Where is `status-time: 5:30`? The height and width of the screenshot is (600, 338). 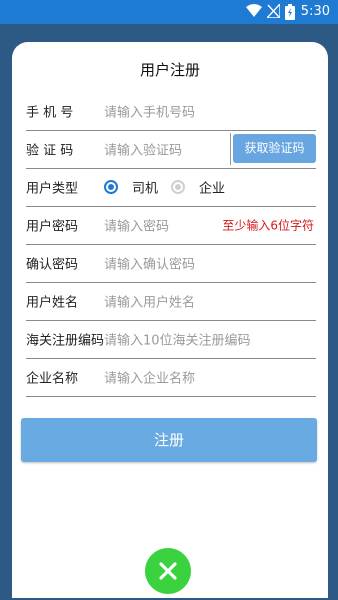 status-time: 5:30 is located at coordinates (315, 11).